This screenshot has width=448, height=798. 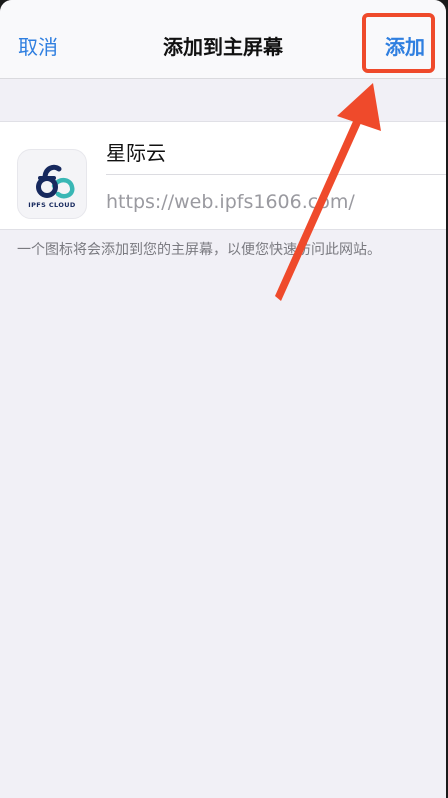 What do you see at coordinates (223, 175) in the screenshot?
I see `shortcut-card: IPFS CLOUD 星际云 https://web.ipfs1606.com/` at bounding box center [223, 175].